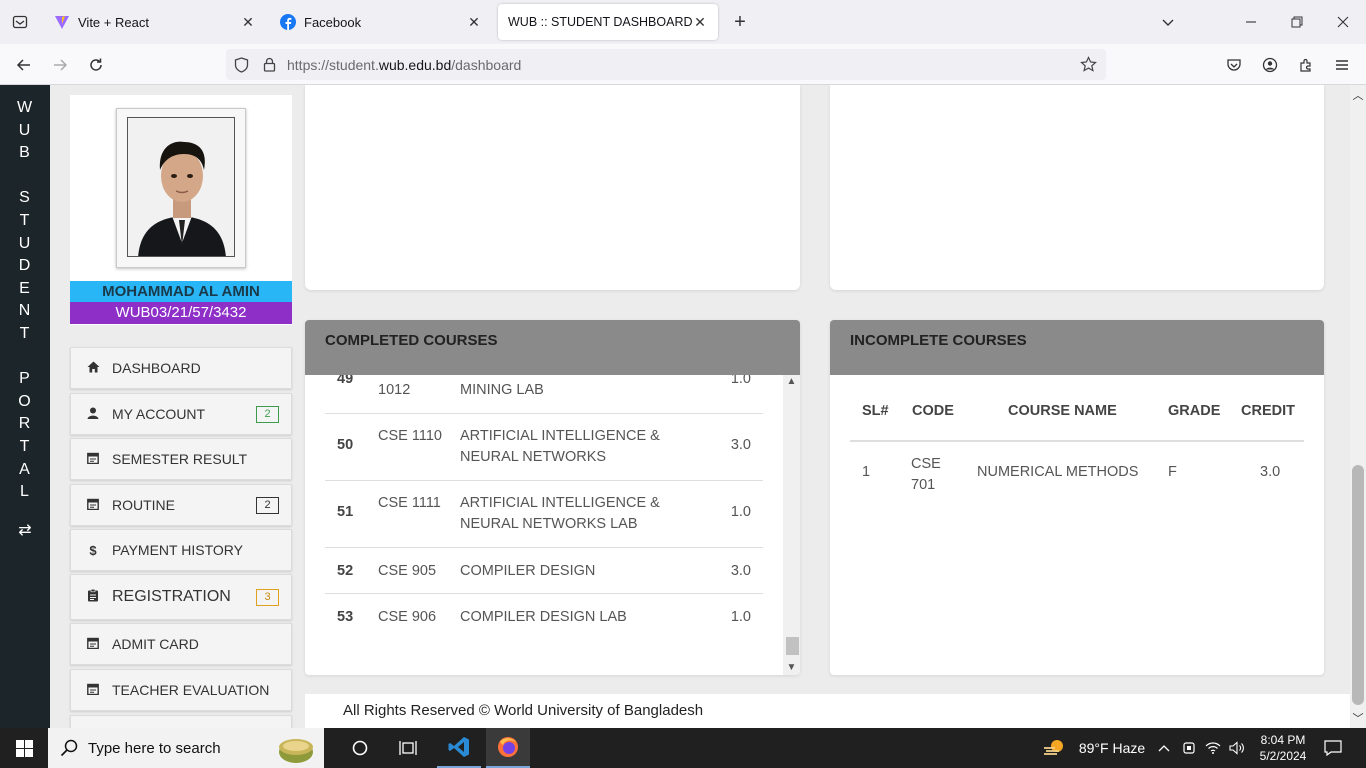  I want to click on row-course-name: NUMERICAL METHODS, so click(1058, 472).